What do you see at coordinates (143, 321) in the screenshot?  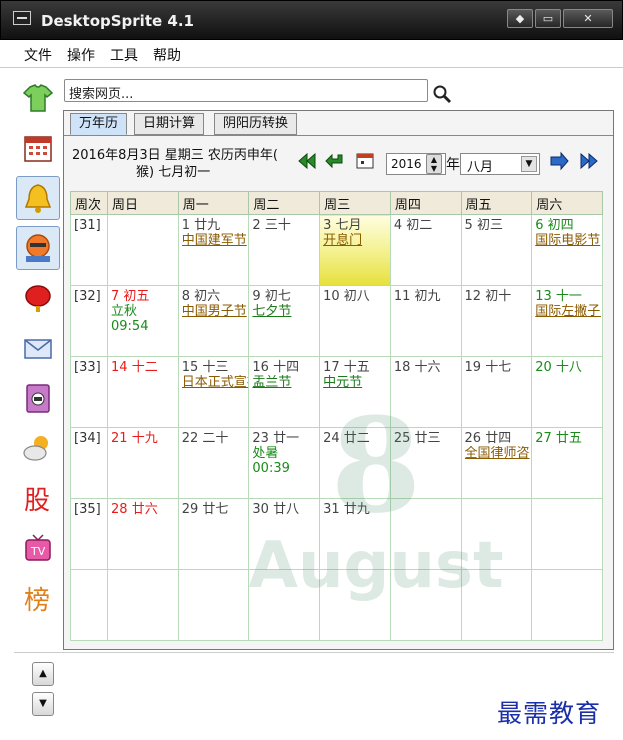 I see `day-cell: 7 初五 立秋 09:54` at bounding box center [143, 321].